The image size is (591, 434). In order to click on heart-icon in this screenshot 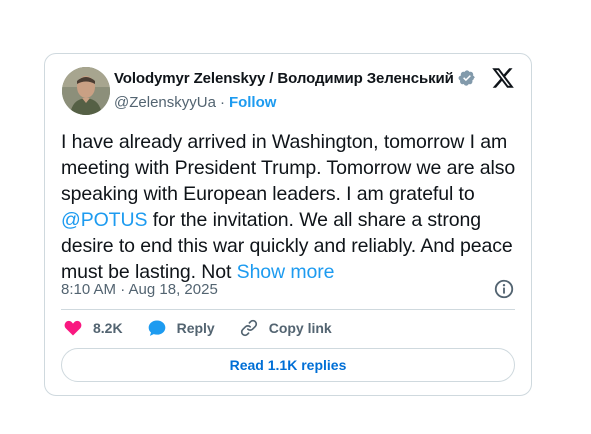, I will do `click(73, 328)`.